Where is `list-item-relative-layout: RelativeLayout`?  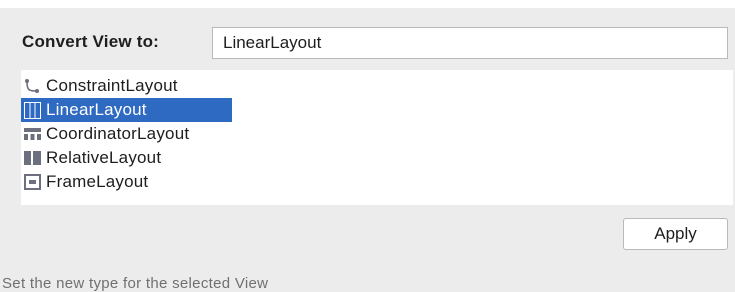 list-item-relative-layout: RelativeLayout is located at coordinates (92, 158).